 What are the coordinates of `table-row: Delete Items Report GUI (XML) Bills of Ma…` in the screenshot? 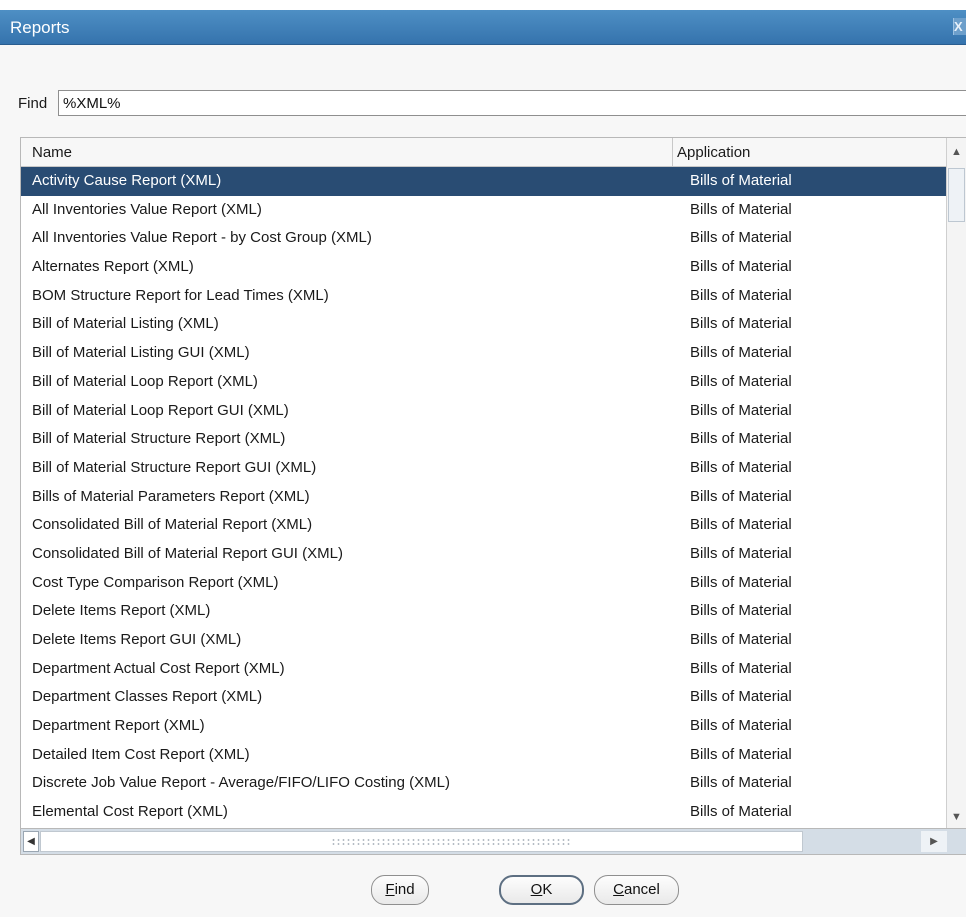 It's located at (484, 640).